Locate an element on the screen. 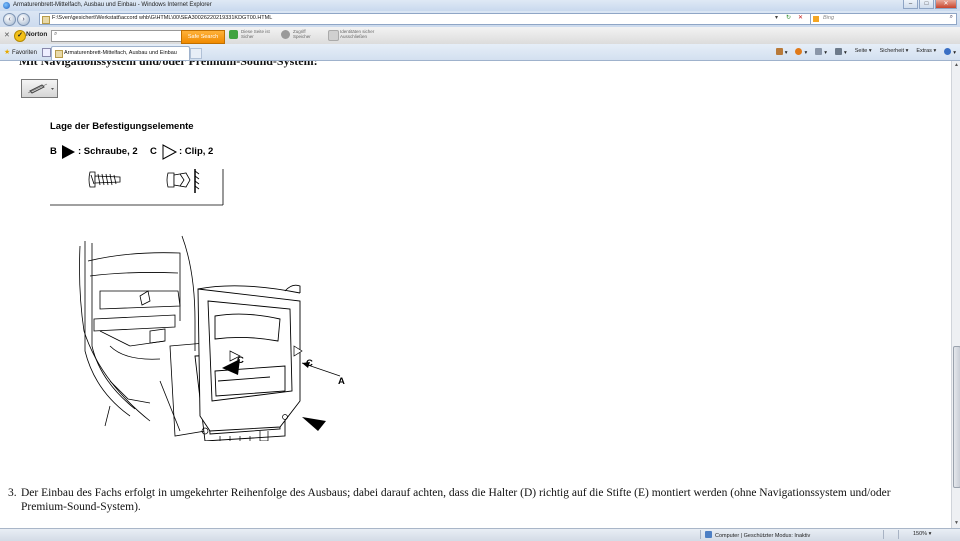 The image size is (960, 541). computer-icon is located at coordinates (708, 534).